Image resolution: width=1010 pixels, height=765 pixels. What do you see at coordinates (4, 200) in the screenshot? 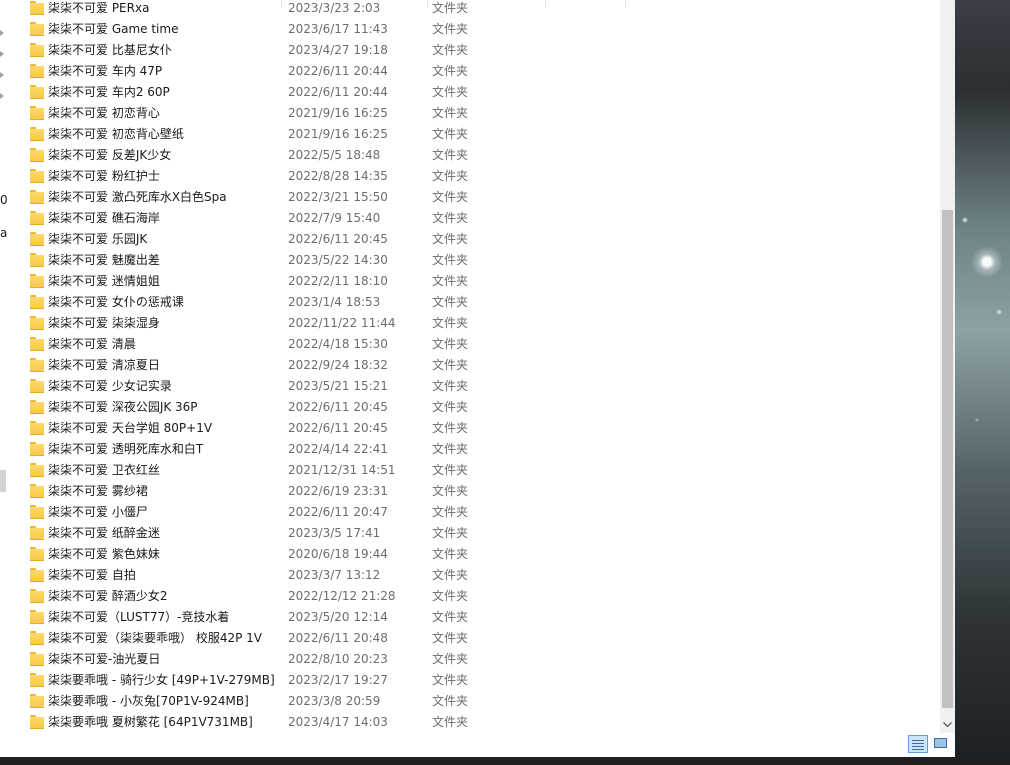
I see `nav-item-fragment: 0` at bounding box center [4, 200].